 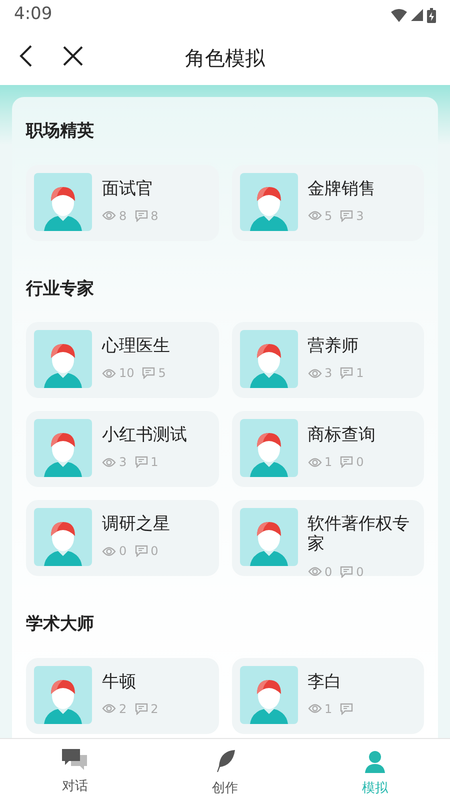 What do you see at coordinates (328, 696) in the screenshot?
I see `role-card: 李白 1` at bounding box center [328, 696].